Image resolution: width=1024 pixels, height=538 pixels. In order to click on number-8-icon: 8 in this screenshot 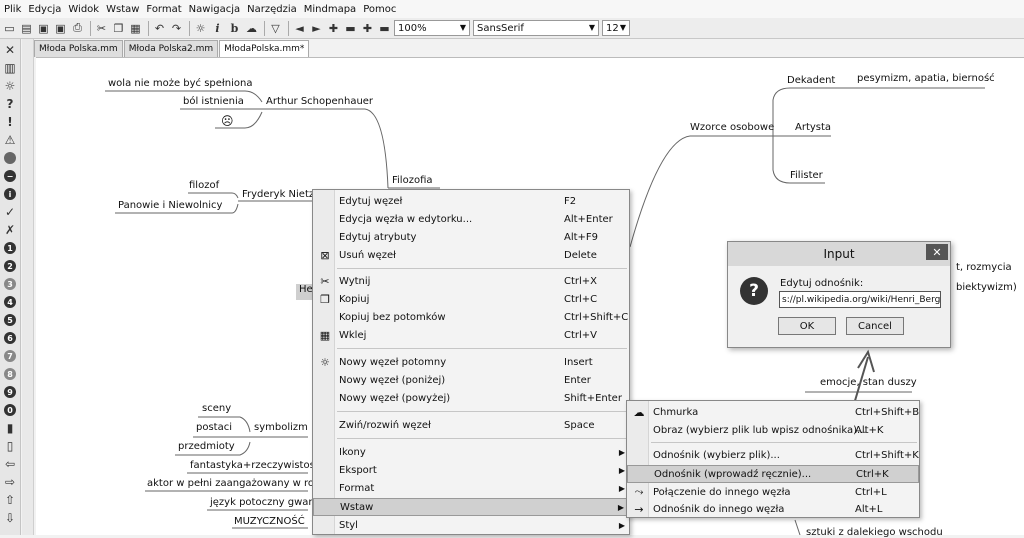, I will do `click(10, 374)`.